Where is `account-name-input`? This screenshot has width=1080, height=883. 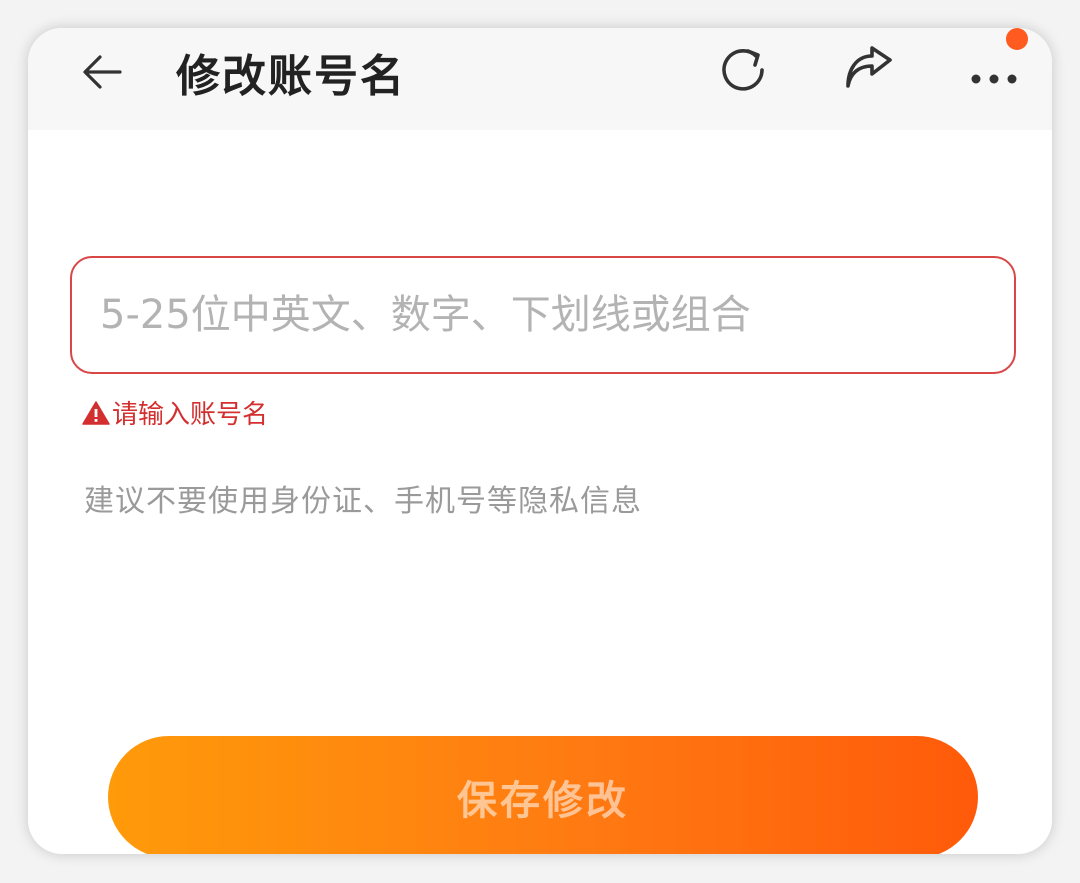 account-name-input is located at coordinates (545, 314).